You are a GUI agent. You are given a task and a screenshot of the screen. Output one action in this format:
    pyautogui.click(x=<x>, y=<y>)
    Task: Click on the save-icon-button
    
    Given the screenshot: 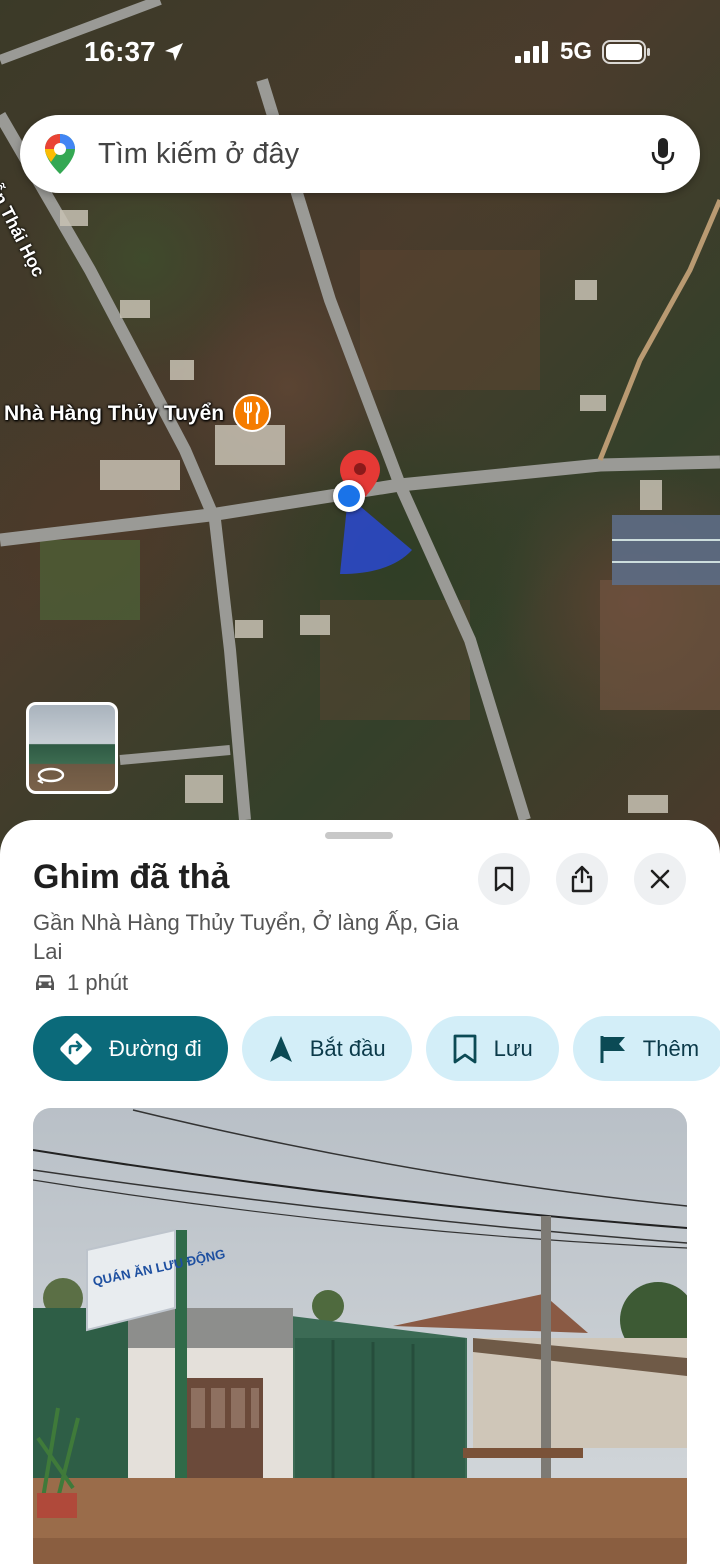 What is the action you would take?
    pyautogui.click(x=504, y=879)
    